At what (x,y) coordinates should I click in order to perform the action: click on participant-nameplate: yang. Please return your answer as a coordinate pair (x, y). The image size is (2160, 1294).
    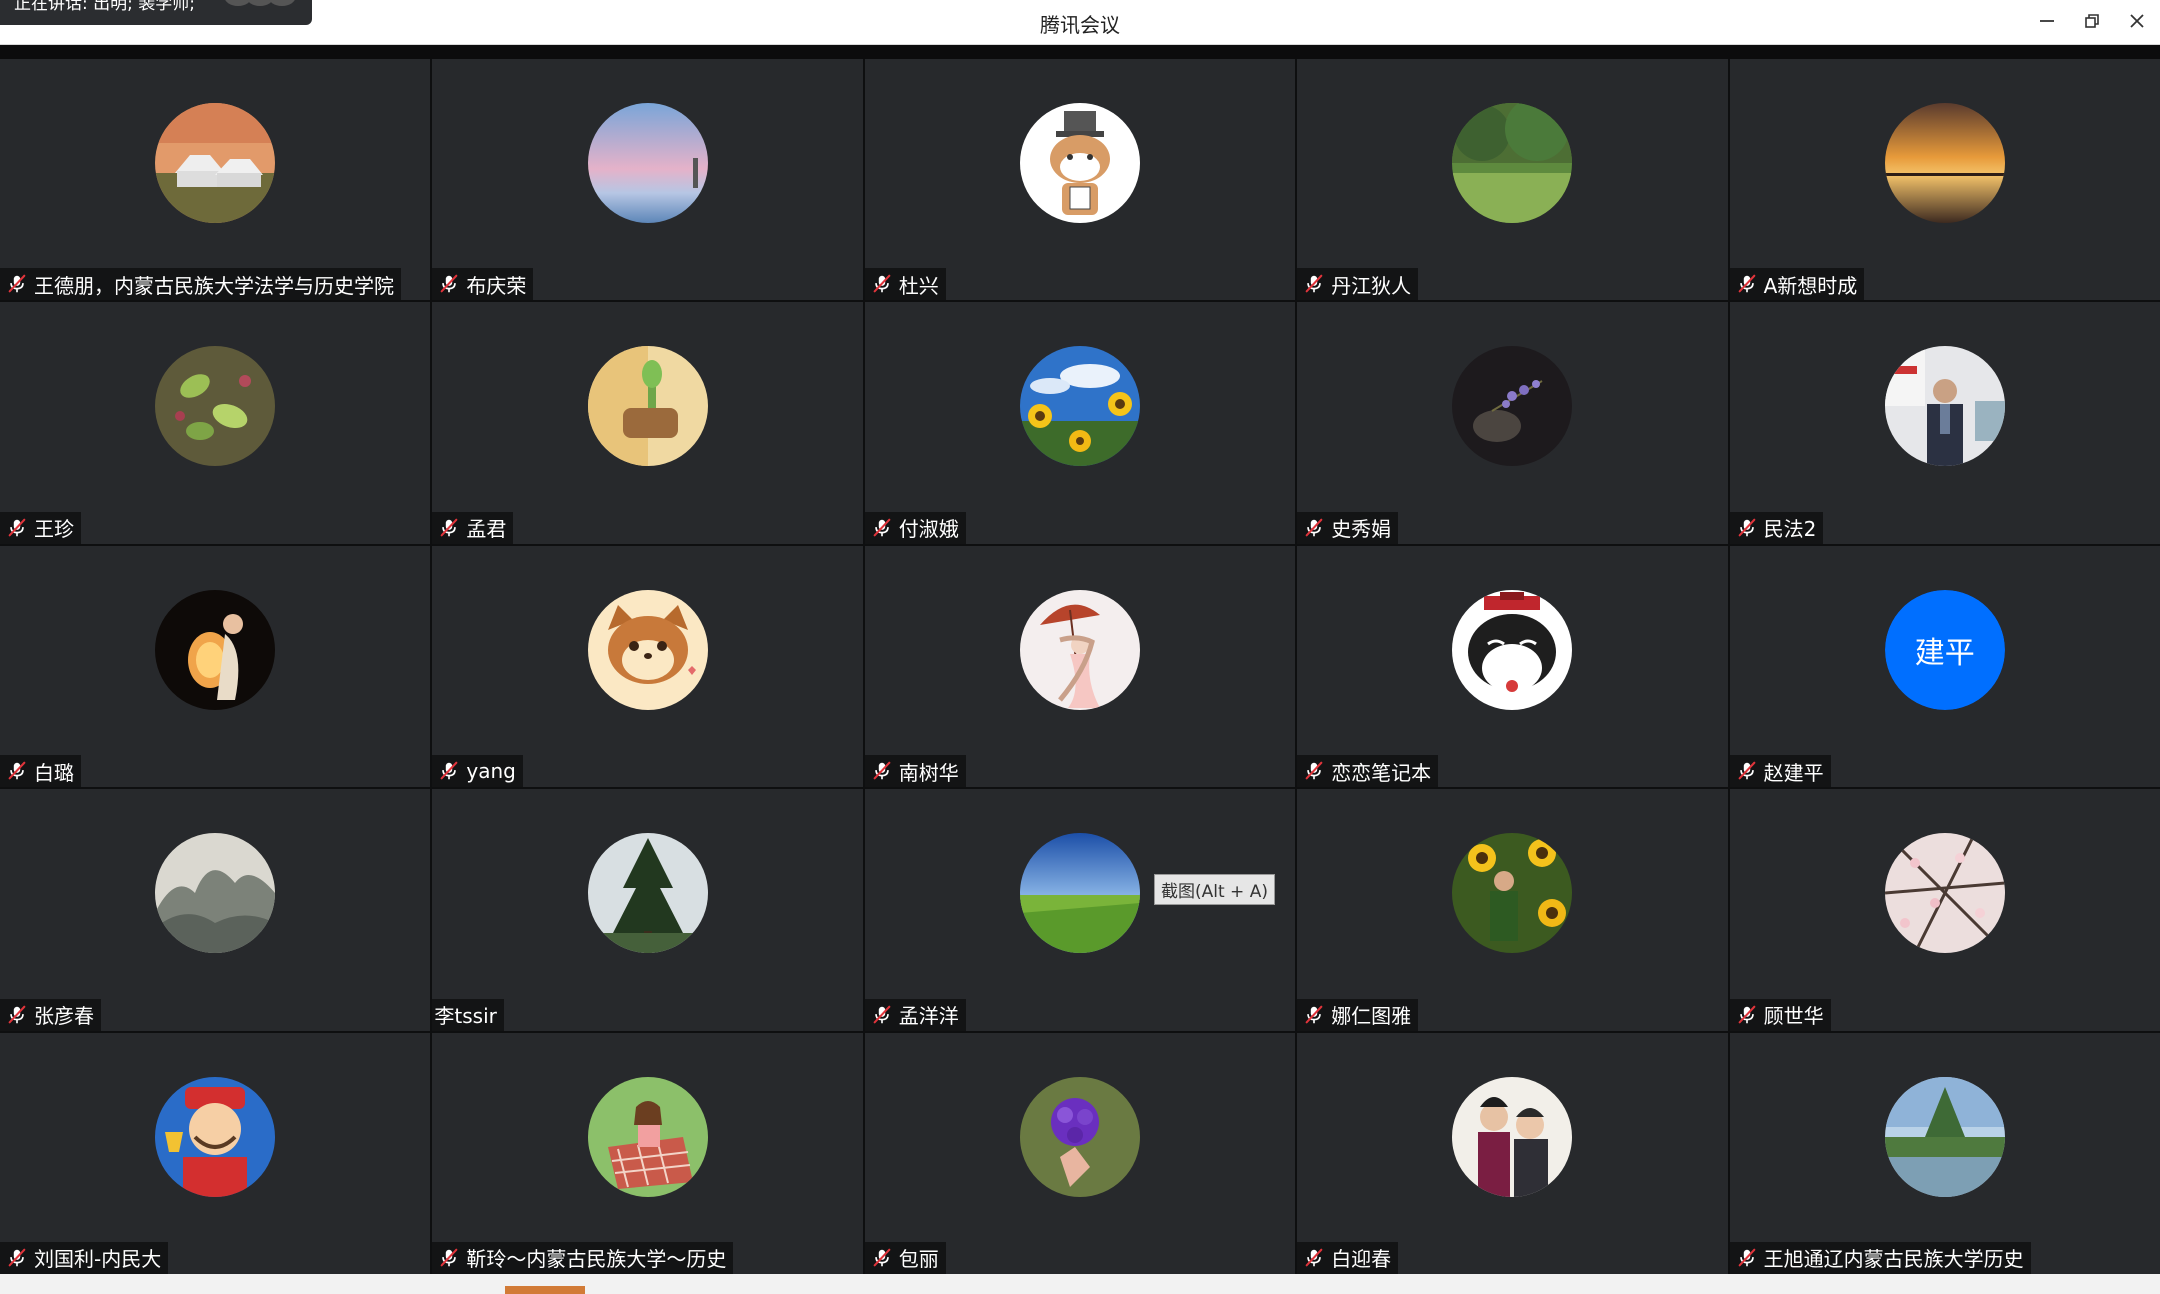
    Looking at the image, I should click on (477, 771).